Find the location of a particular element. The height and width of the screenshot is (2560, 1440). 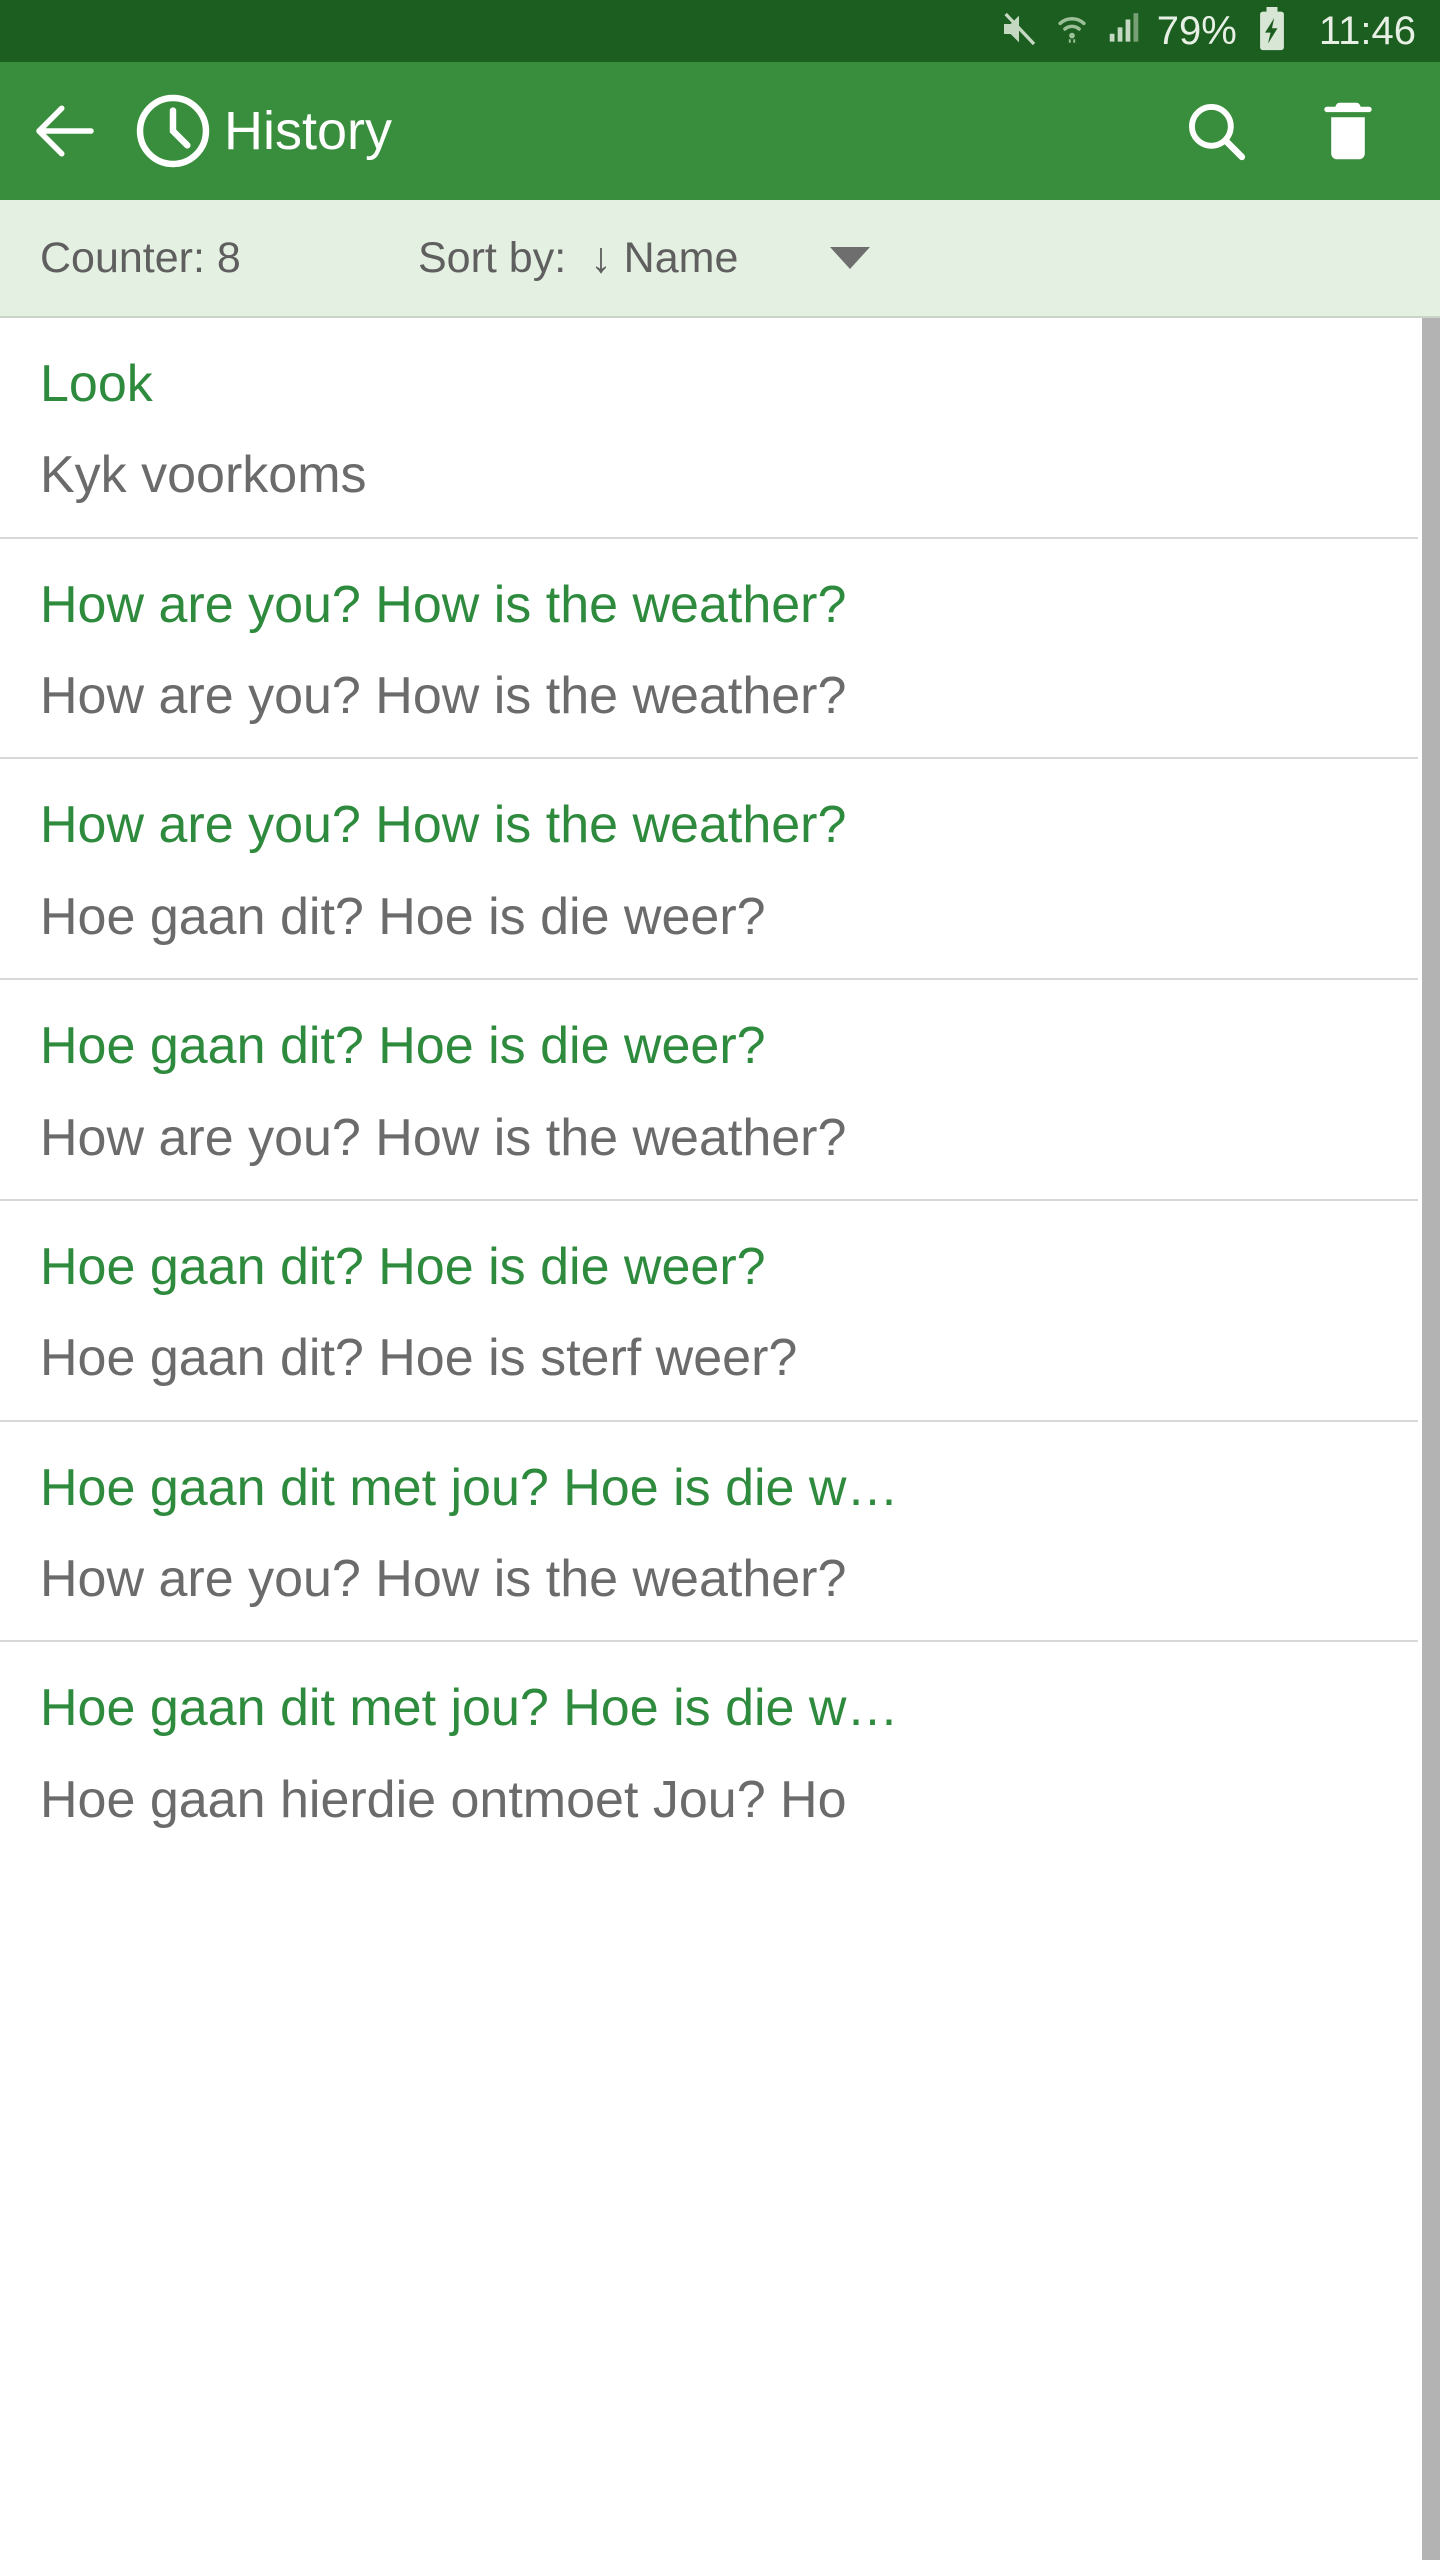

counter-label: Counter: 8 is located at coordinates (140, 257).